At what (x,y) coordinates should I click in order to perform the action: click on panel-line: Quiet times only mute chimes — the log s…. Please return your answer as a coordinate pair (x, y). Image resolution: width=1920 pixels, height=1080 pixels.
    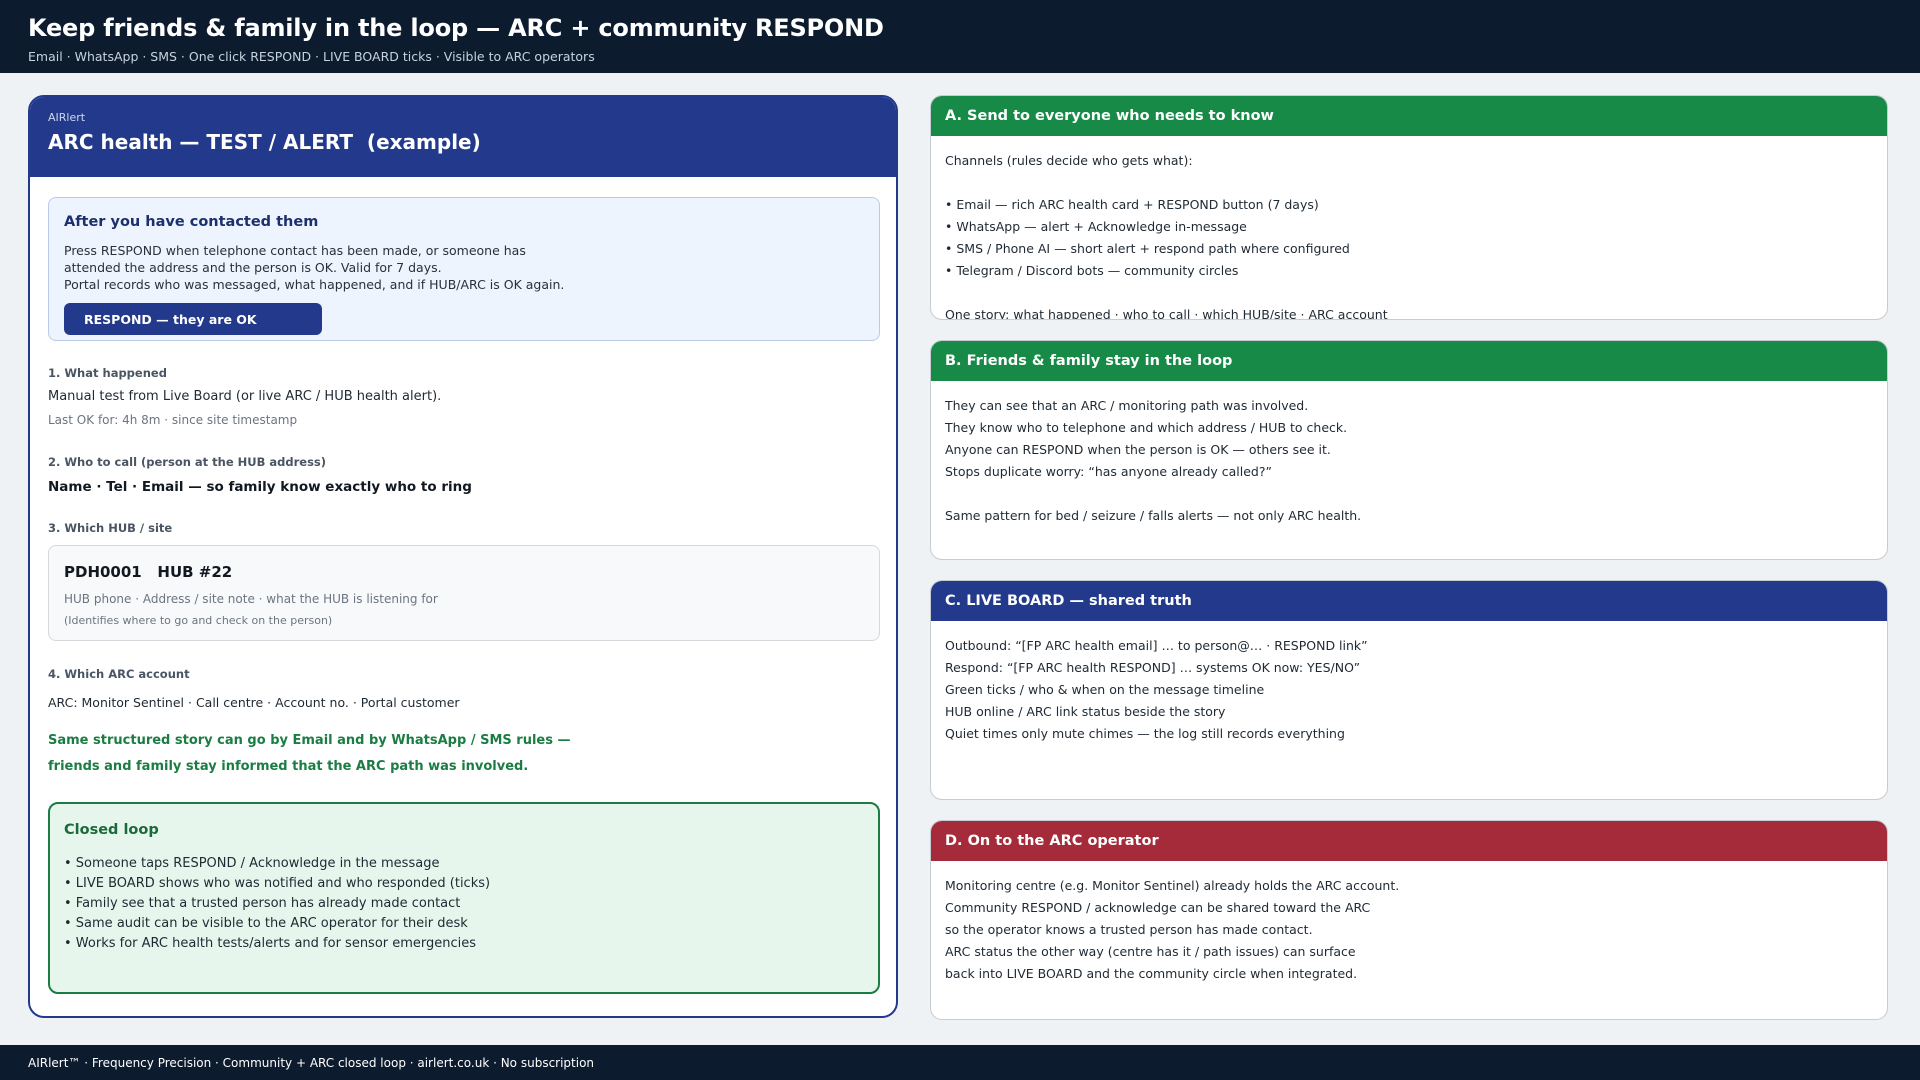
    Looking at the image, I should click on (1145, 733).